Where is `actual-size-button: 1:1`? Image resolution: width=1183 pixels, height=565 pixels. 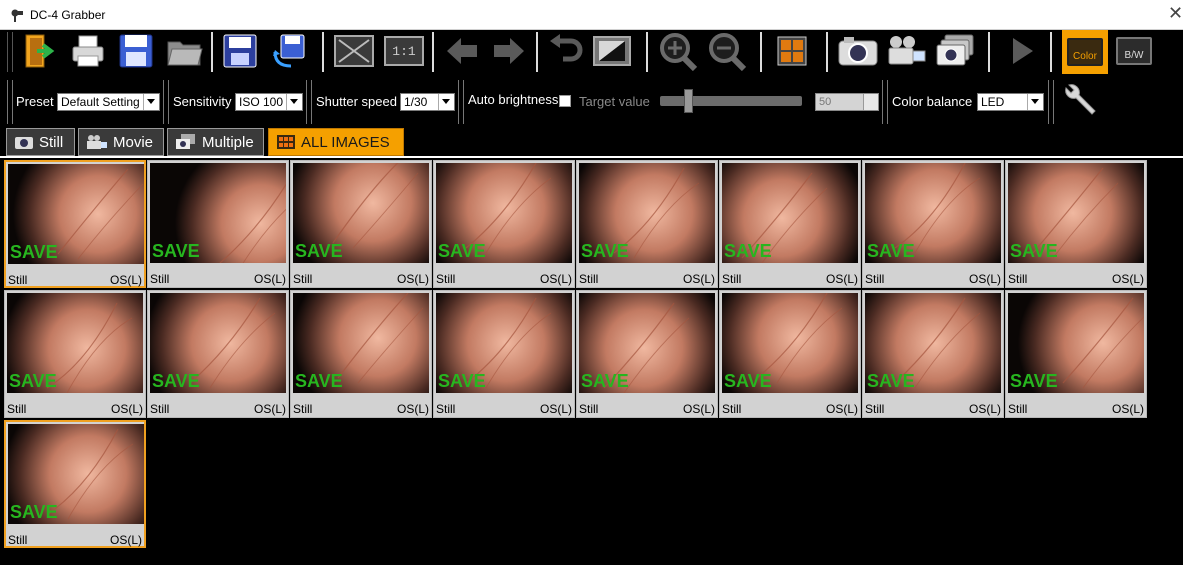
actual-size-button: 1:1 is located at coordinates (404, 51).